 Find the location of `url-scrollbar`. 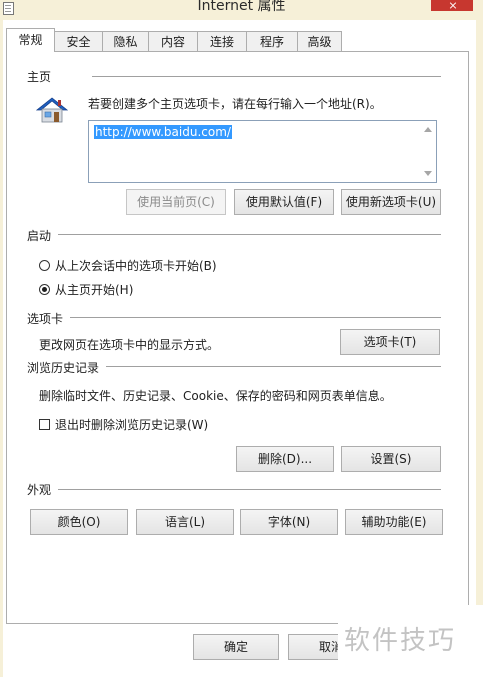

url-scrollbar is located at coordinates (428, 151).